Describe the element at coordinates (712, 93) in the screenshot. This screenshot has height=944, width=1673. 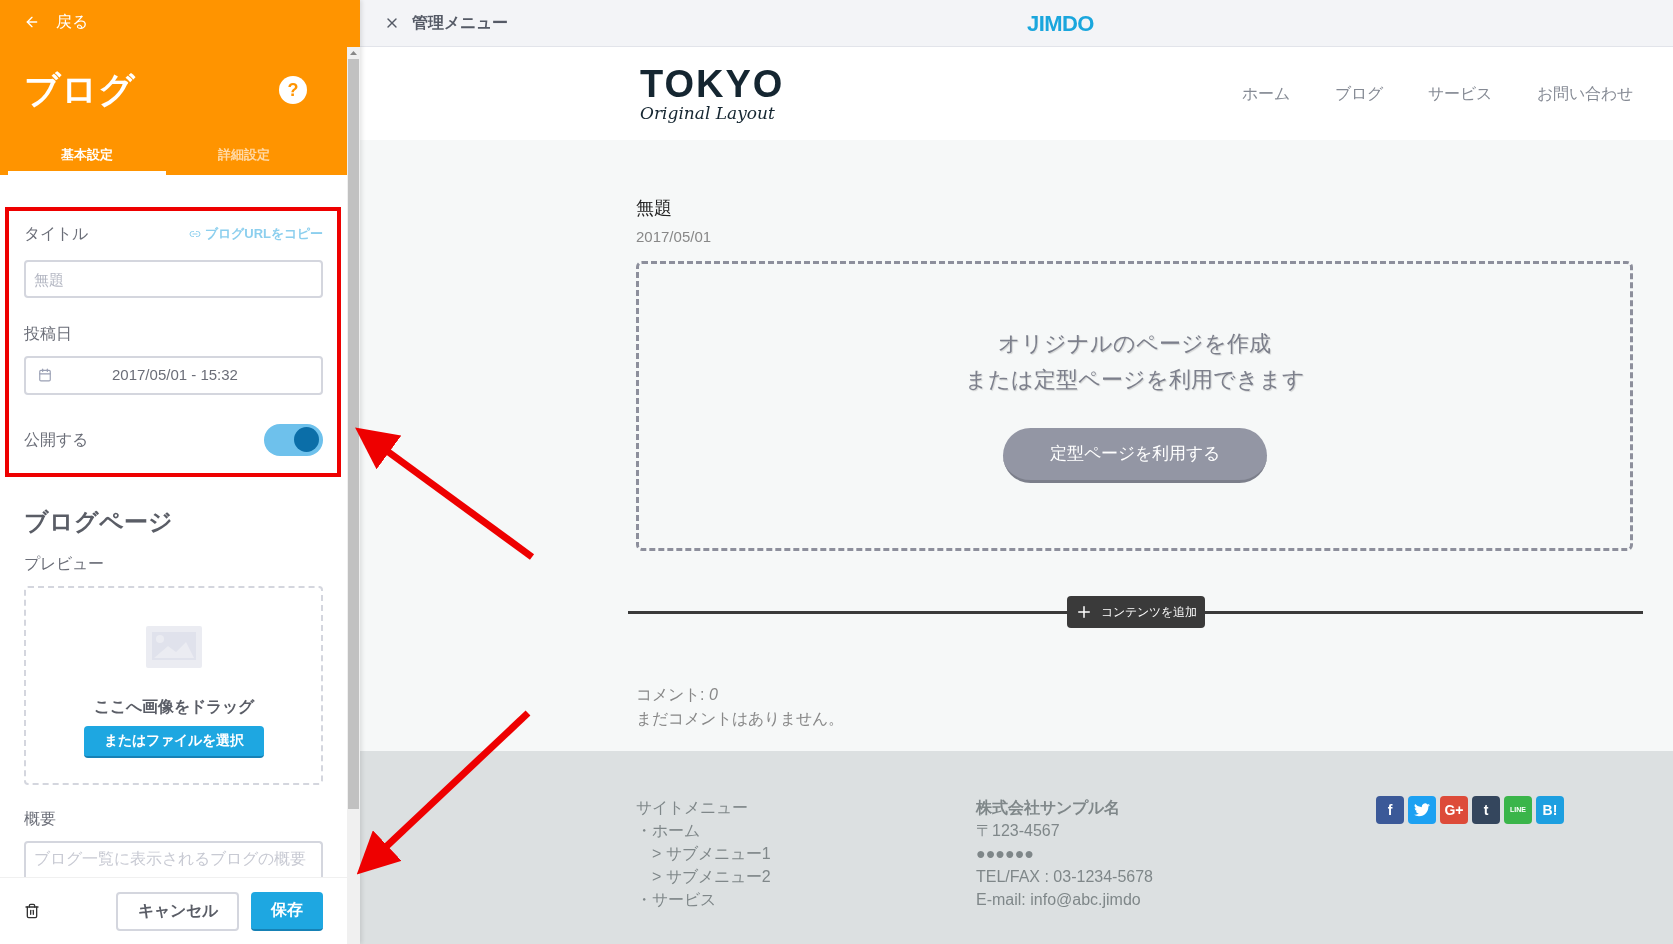
I see `site-logo: TOKYO Original Layout` at that location.